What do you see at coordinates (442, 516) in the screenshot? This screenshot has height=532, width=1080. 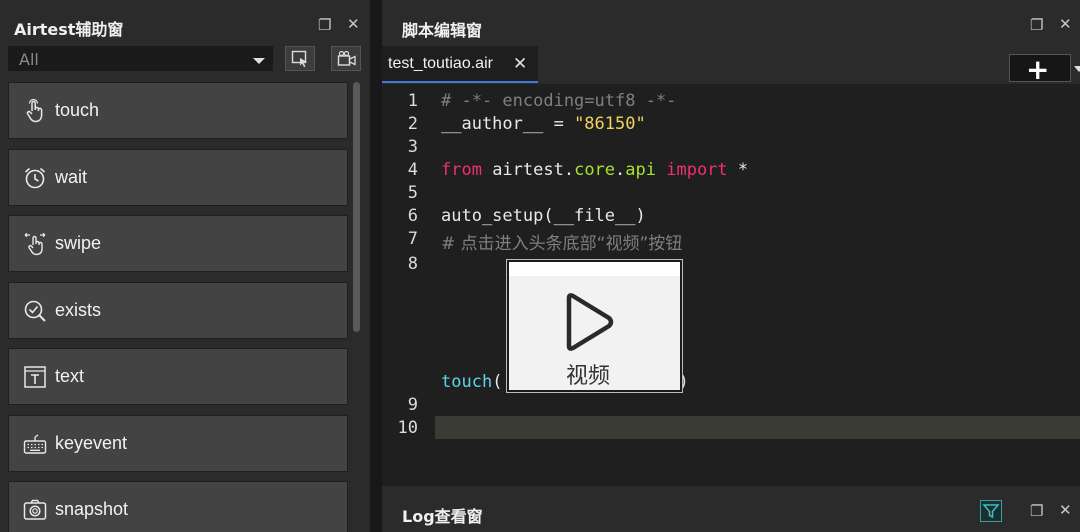 I see `log-panel-title: Log查看窗` at bounding box center [442, 516].